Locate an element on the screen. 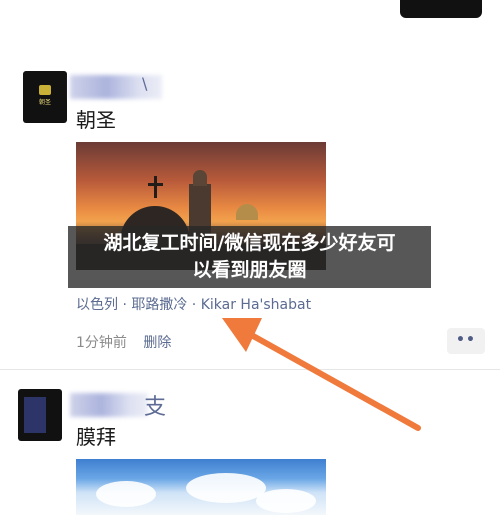 This screenshot has width=500, height=515. avatar-logo-text: 朝圣 is located at coordinates (44, 102).